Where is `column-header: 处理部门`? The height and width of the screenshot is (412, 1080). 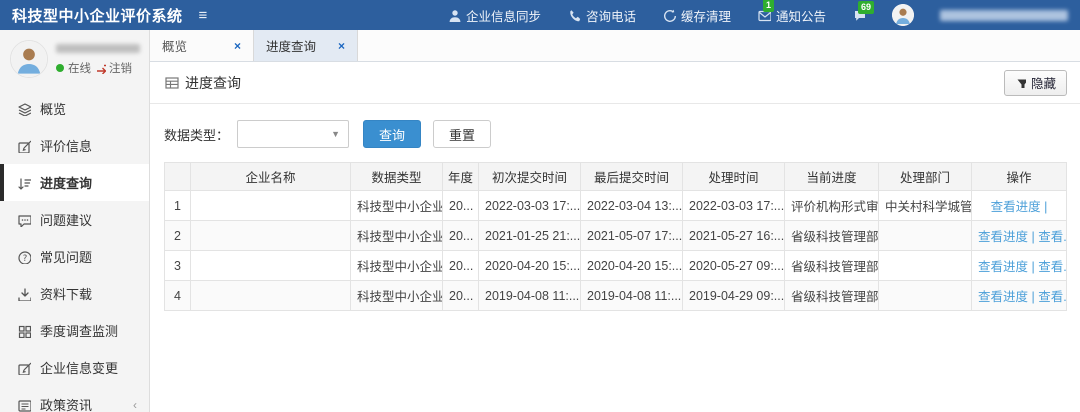
column-header: 处理部门 is located at coordinates (925, 176).